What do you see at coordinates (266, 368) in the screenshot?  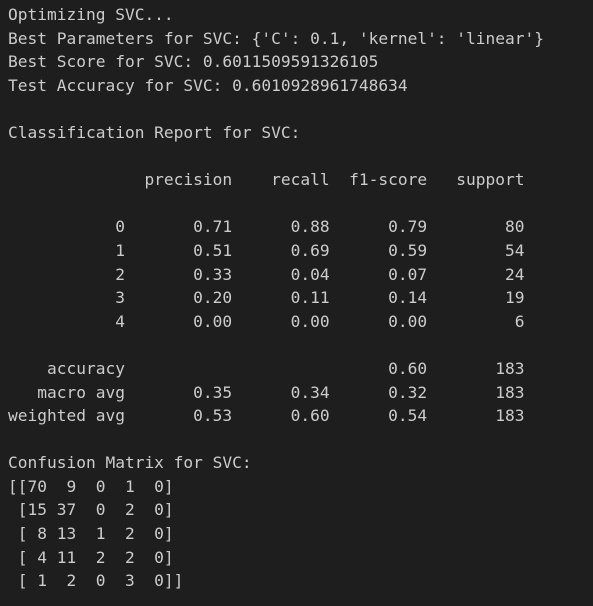 I see `report-row-accuracy: accuracy 0.60 183` at bounding box center [266, 368].